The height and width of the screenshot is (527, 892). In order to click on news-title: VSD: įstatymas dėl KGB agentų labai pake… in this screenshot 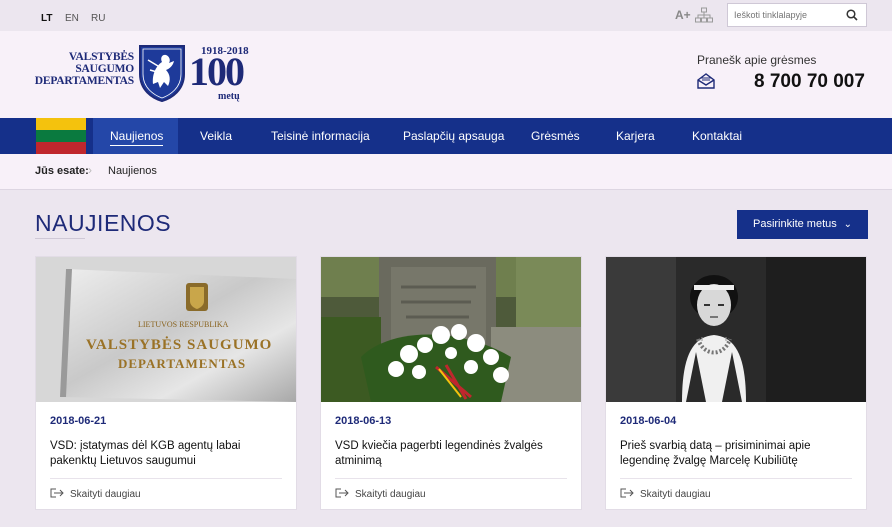, I will do `click(168, 454)`.